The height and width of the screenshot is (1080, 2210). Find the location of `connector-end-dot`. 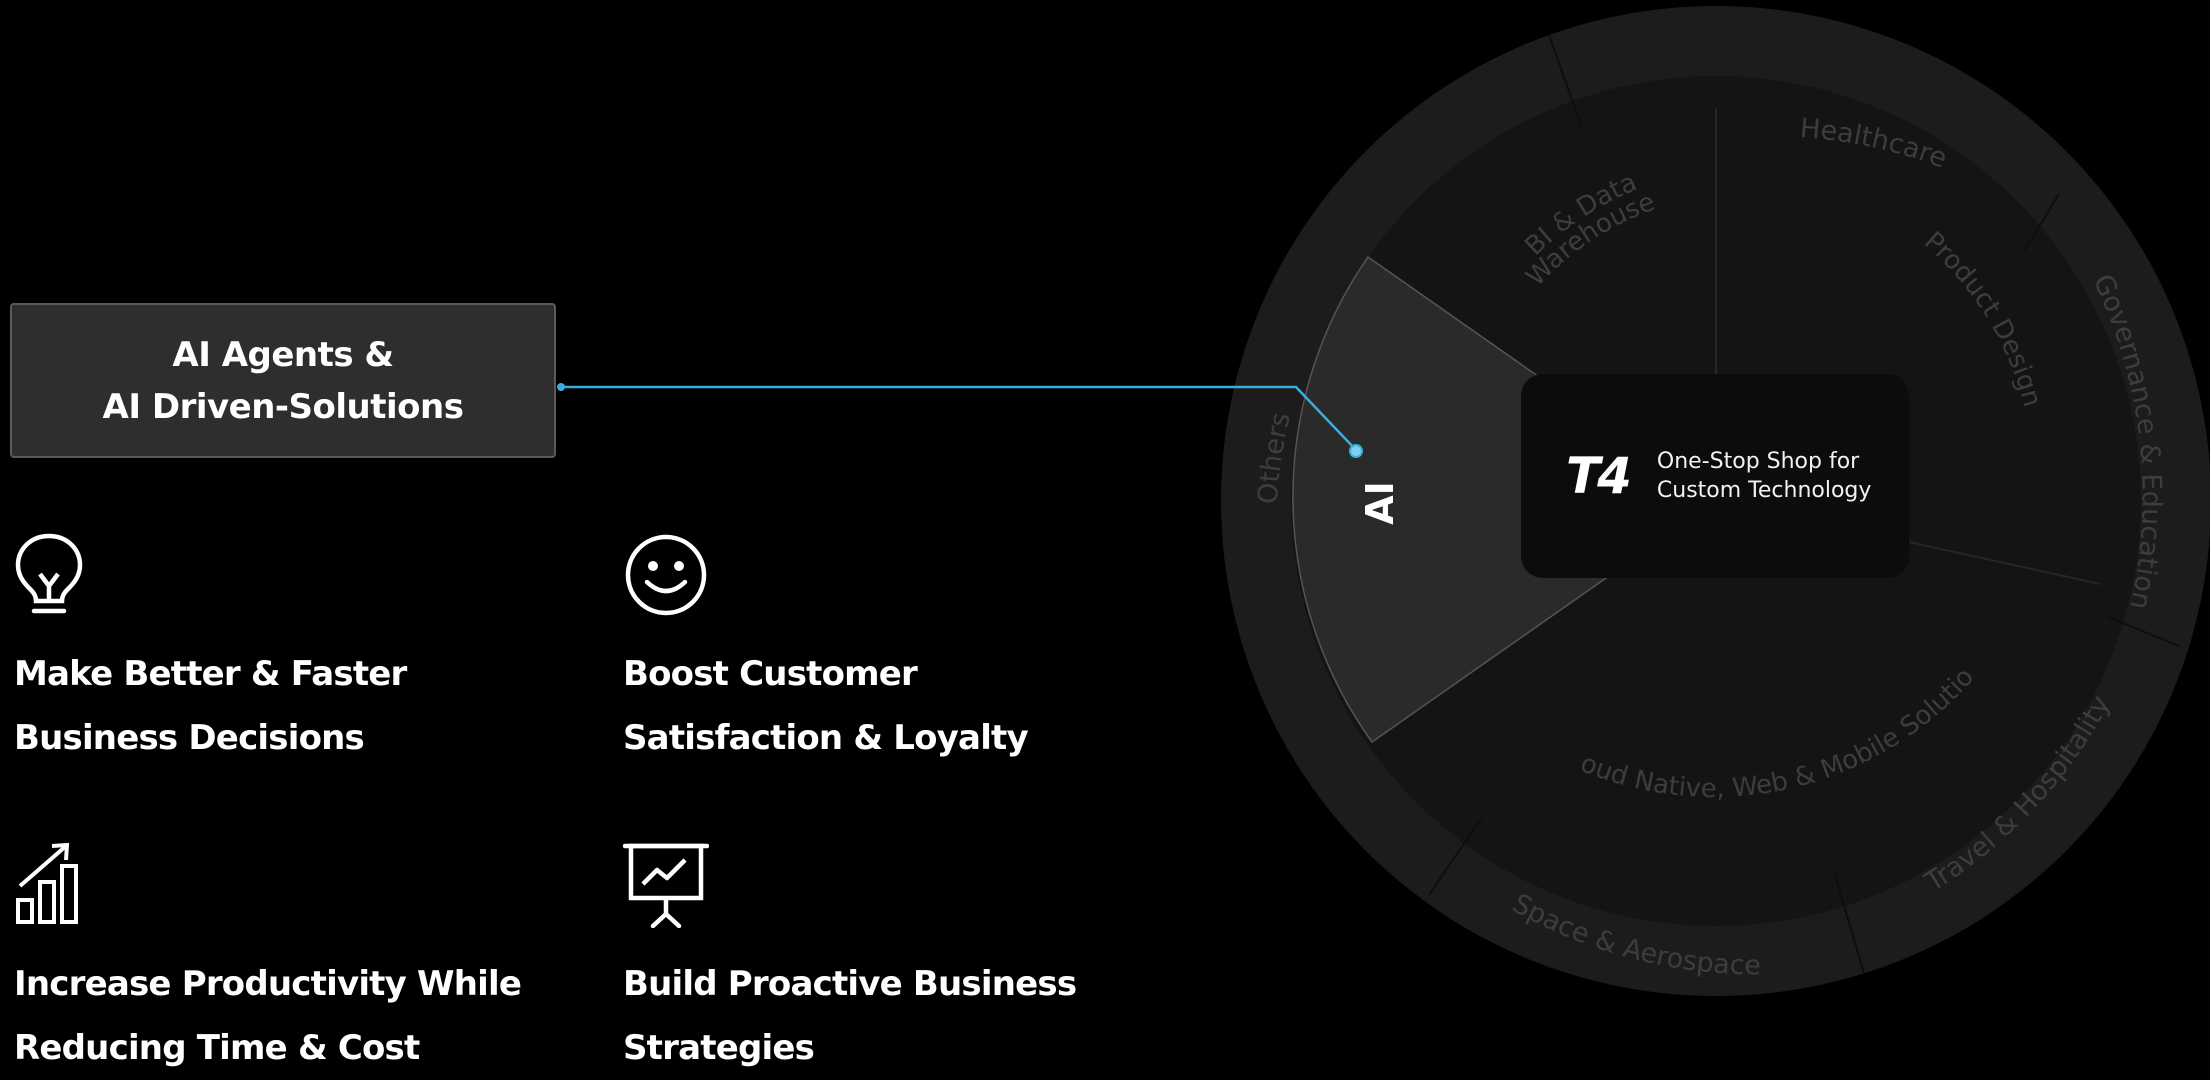

connector-end-dot is located at coordinates (1356, 451).